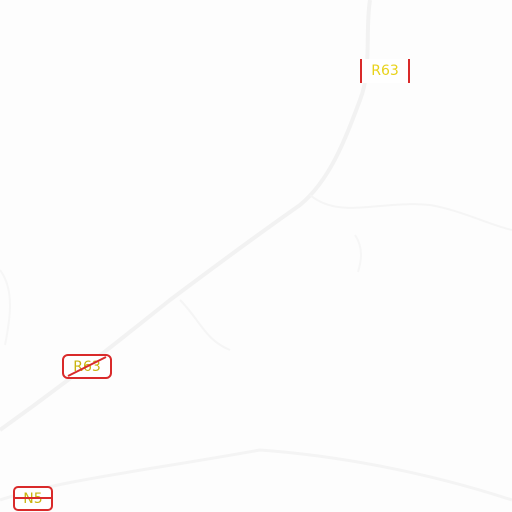 The image size is (512, 512). What do you see at coordinates (256, 475) in the screenshot?
I see `secondary-road` at bounding box center [256, 475].